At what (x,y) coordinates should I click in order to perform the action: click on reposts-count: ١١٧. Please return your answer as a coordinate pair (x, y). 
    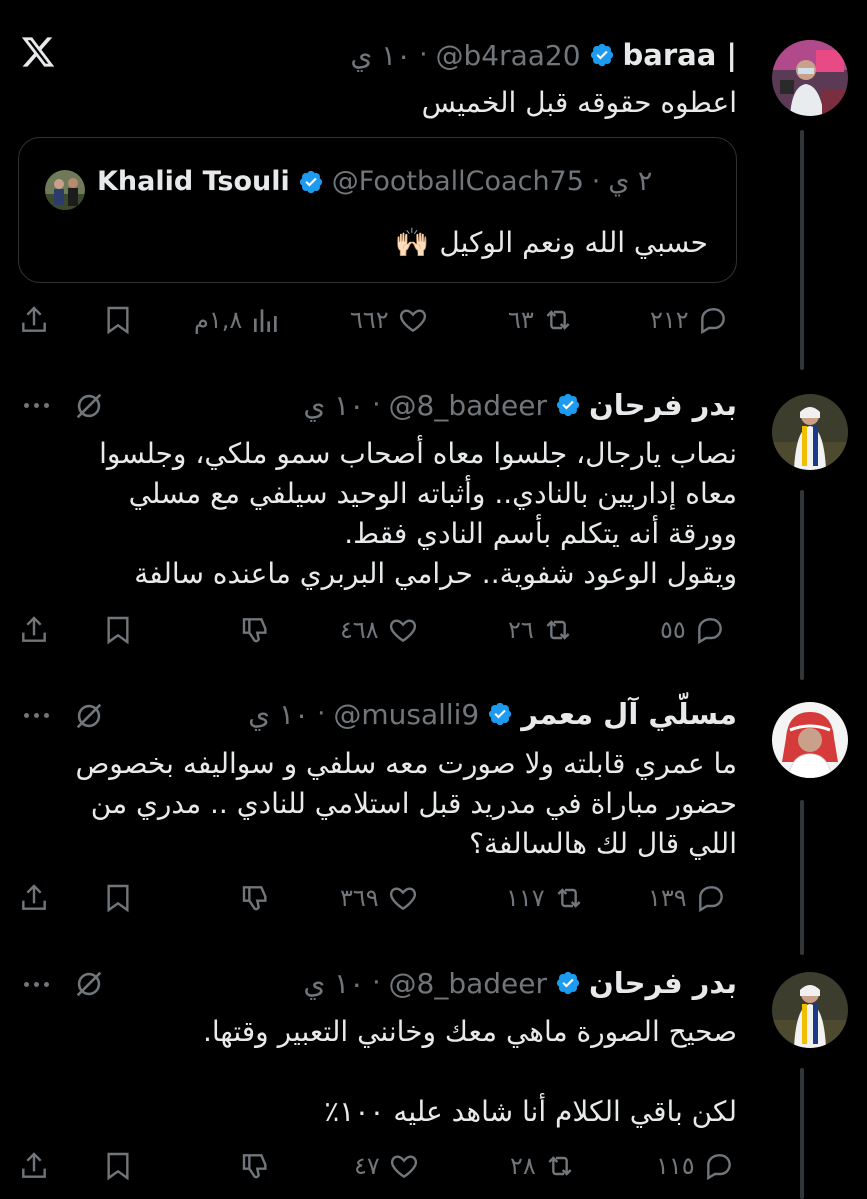
    Looking at the image, I should click on (525, 898).